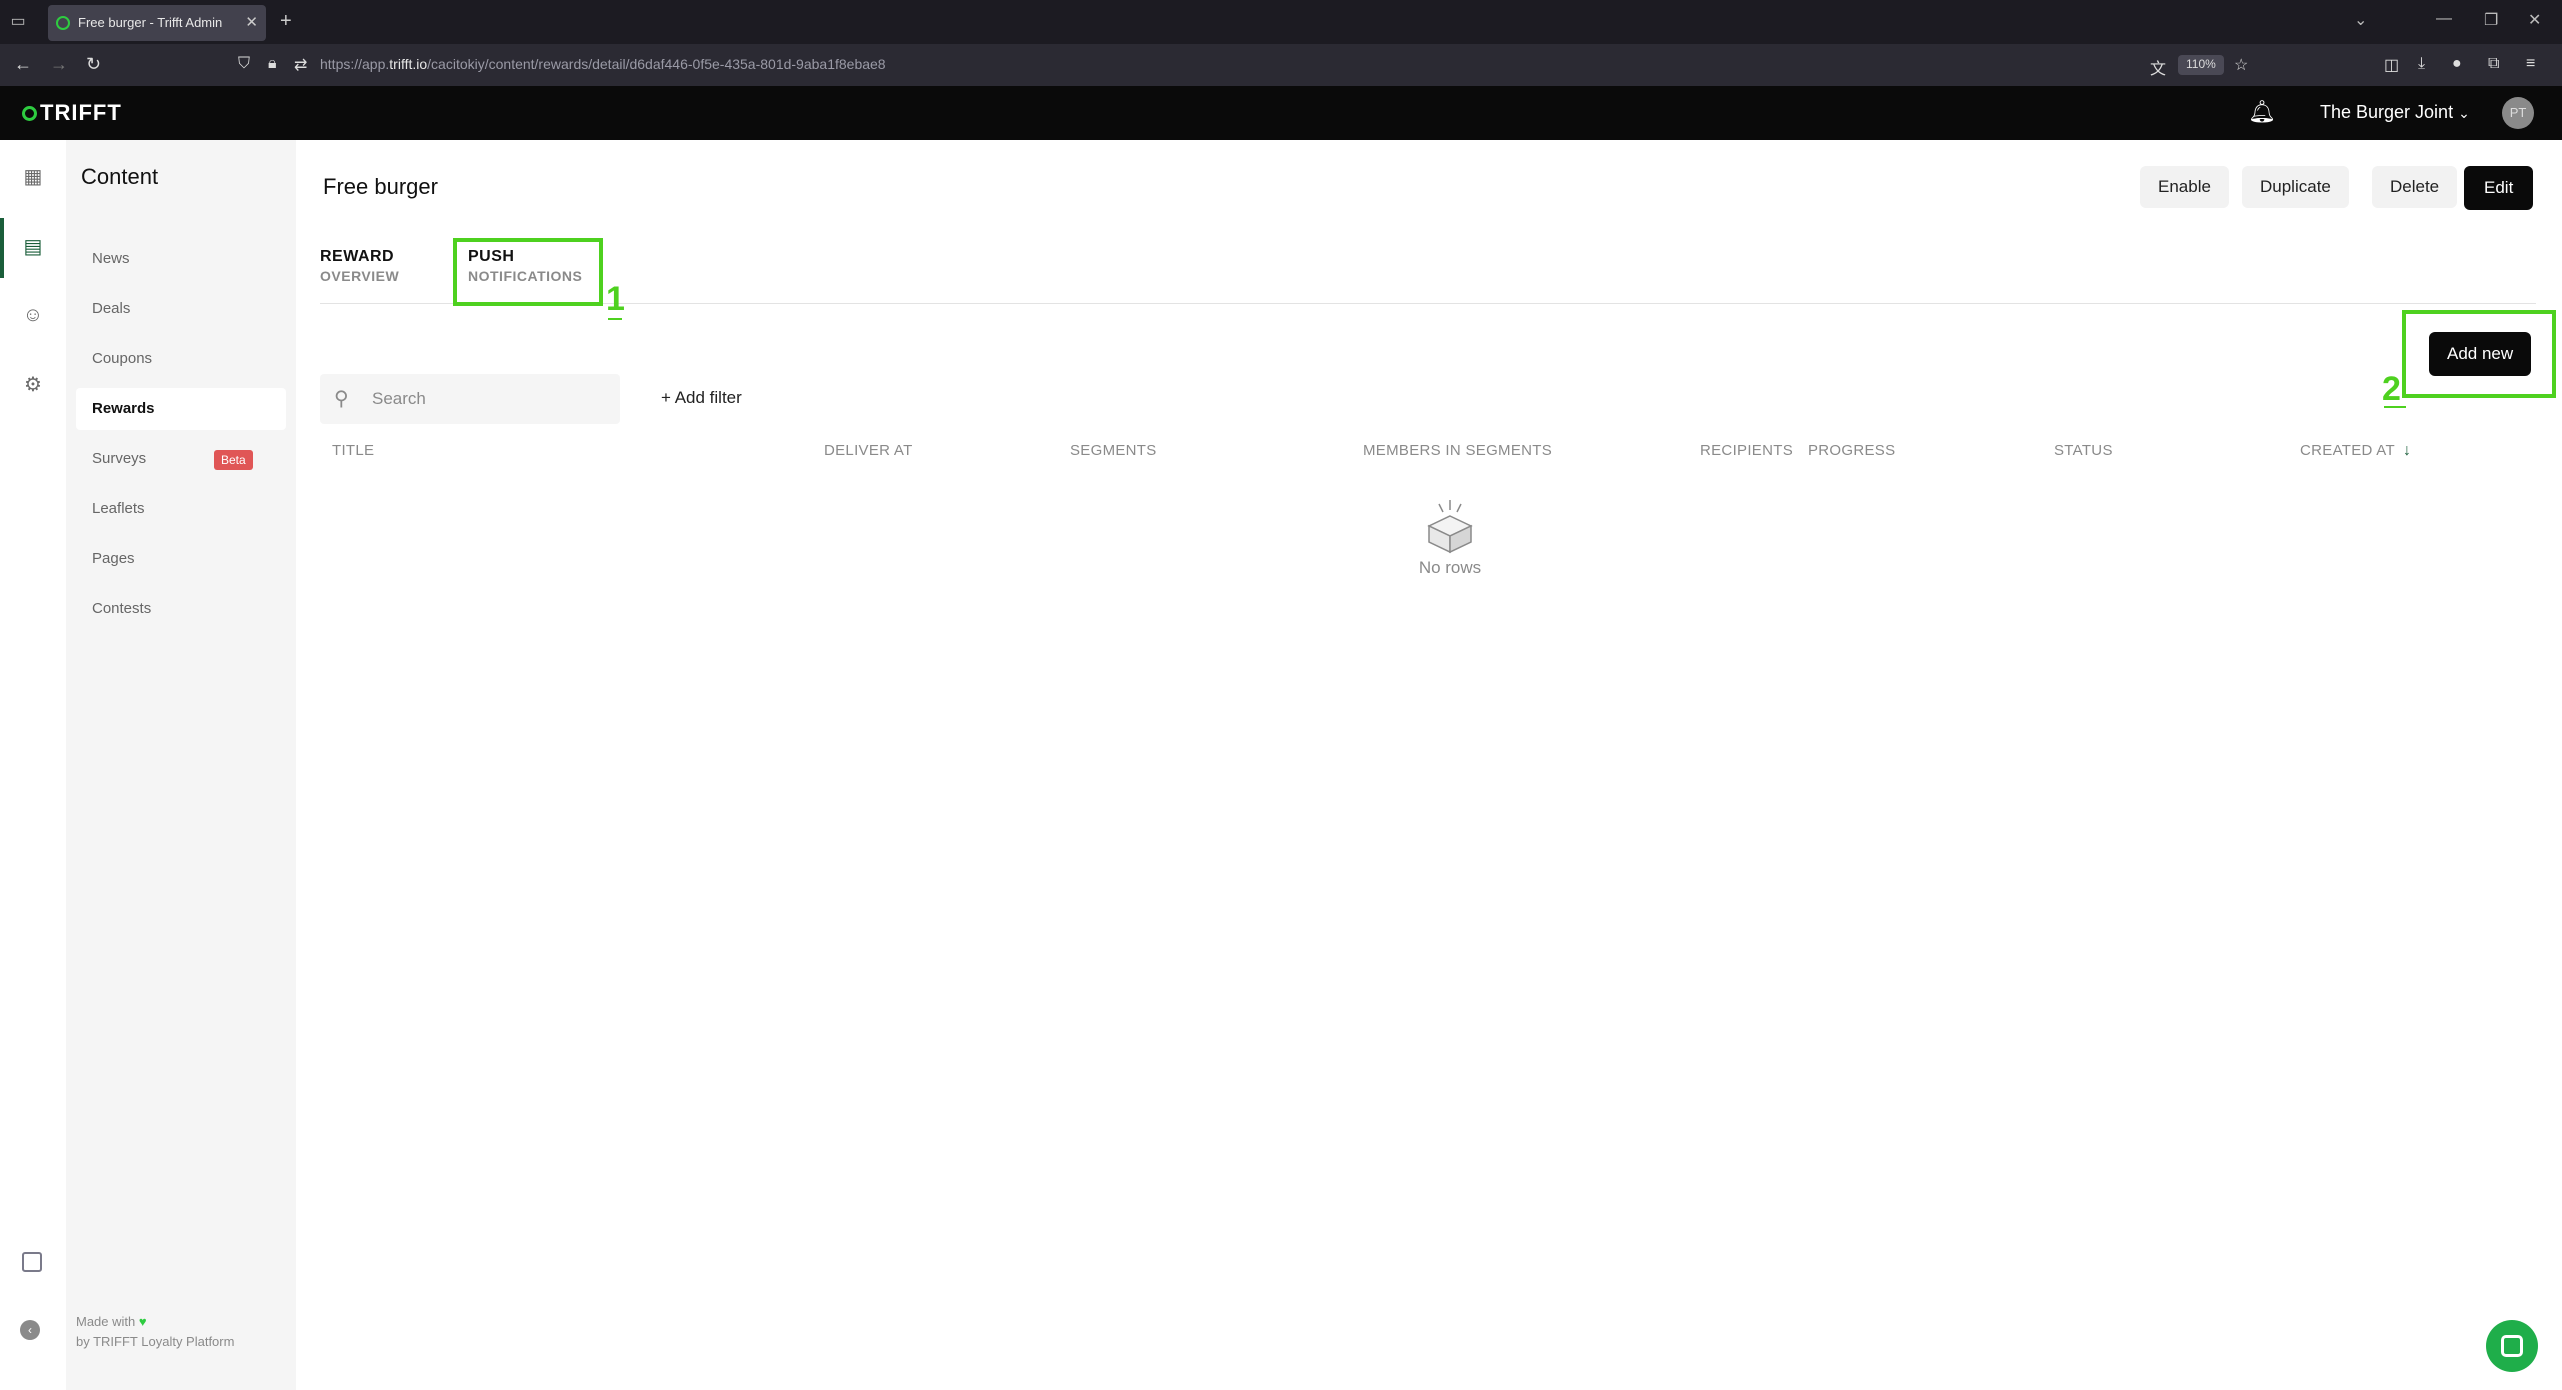  What do you see at coordinates (1457, 450) in the screenshot?
I see `column-header-members-in-segments: MEMBERS IN SEGMENTS` at bounding box center [1457, 450].